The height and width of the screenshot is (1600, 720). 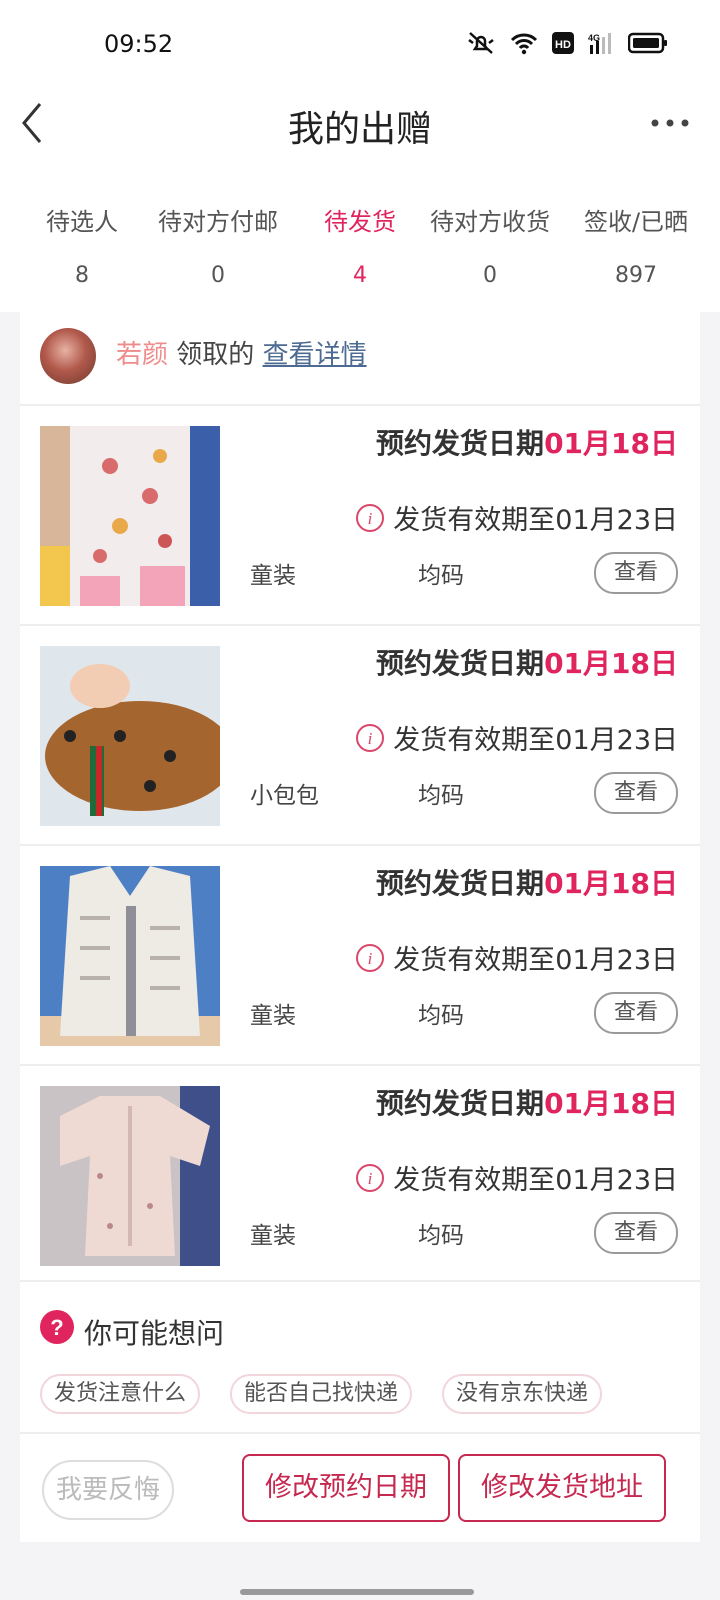 I want to click on recipient-name: 若颜, so click(x=142, y=355).